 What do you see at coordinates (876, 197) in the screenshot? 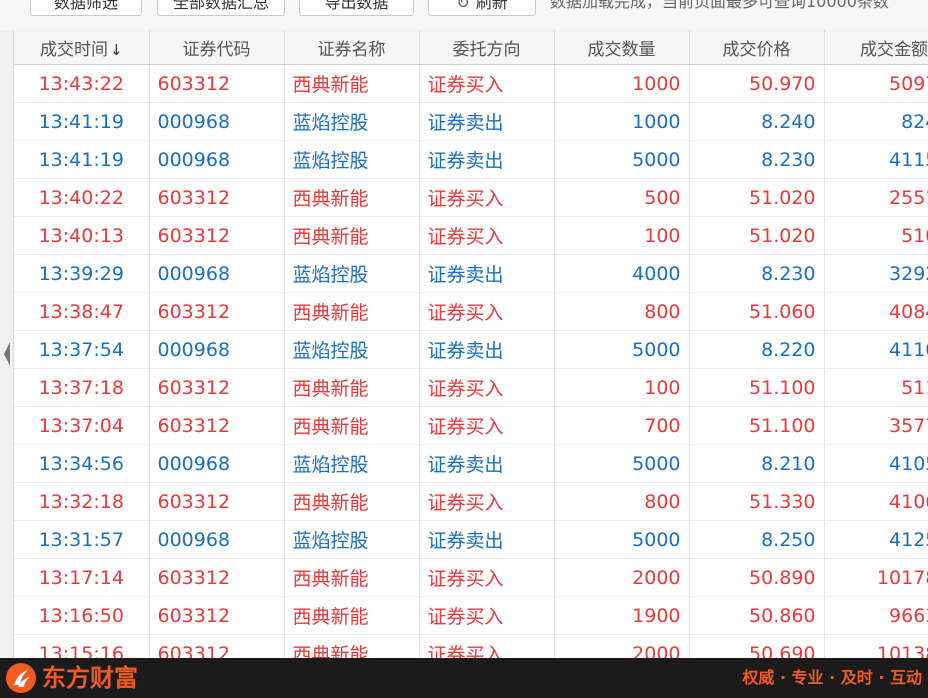
I see `trade-amount-cell: 25510.` at bounding box center [876, 197].